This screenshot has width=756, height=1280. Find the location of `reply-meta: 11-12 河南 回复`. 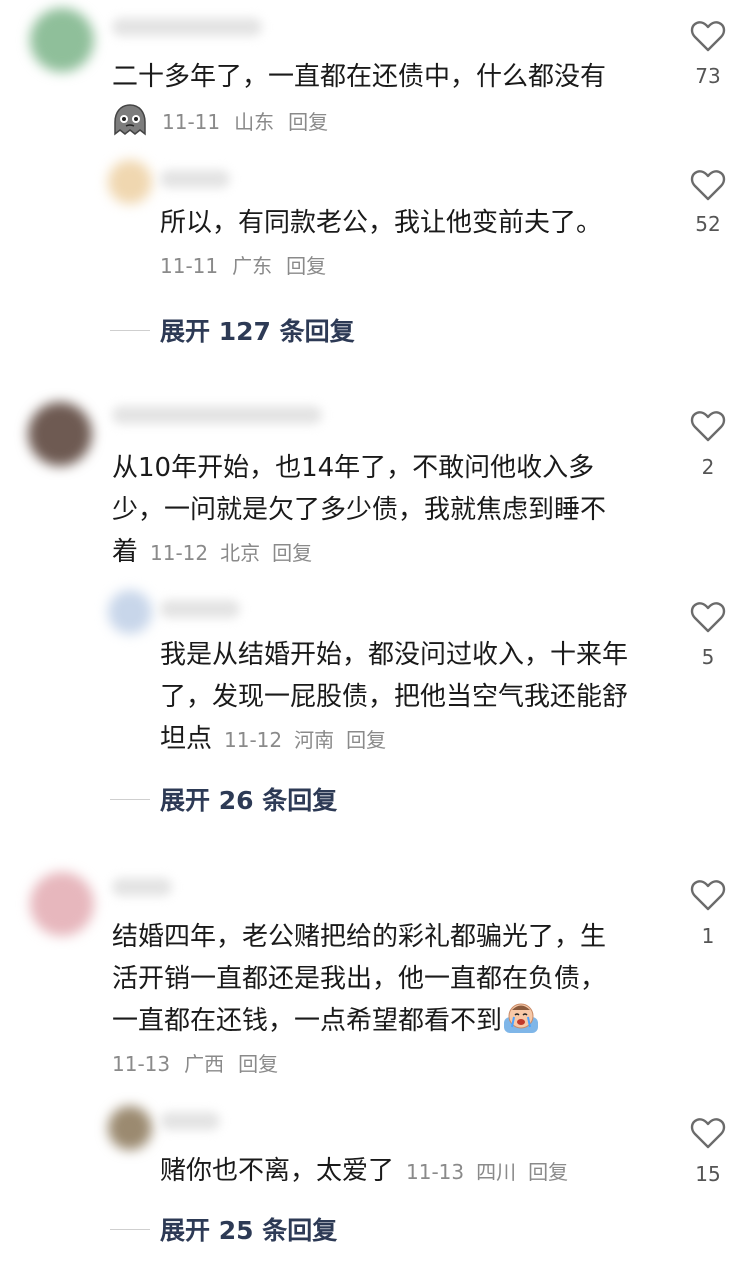

reply-meta: 11-12 河南 回复 is located at coordinates (305, 740).